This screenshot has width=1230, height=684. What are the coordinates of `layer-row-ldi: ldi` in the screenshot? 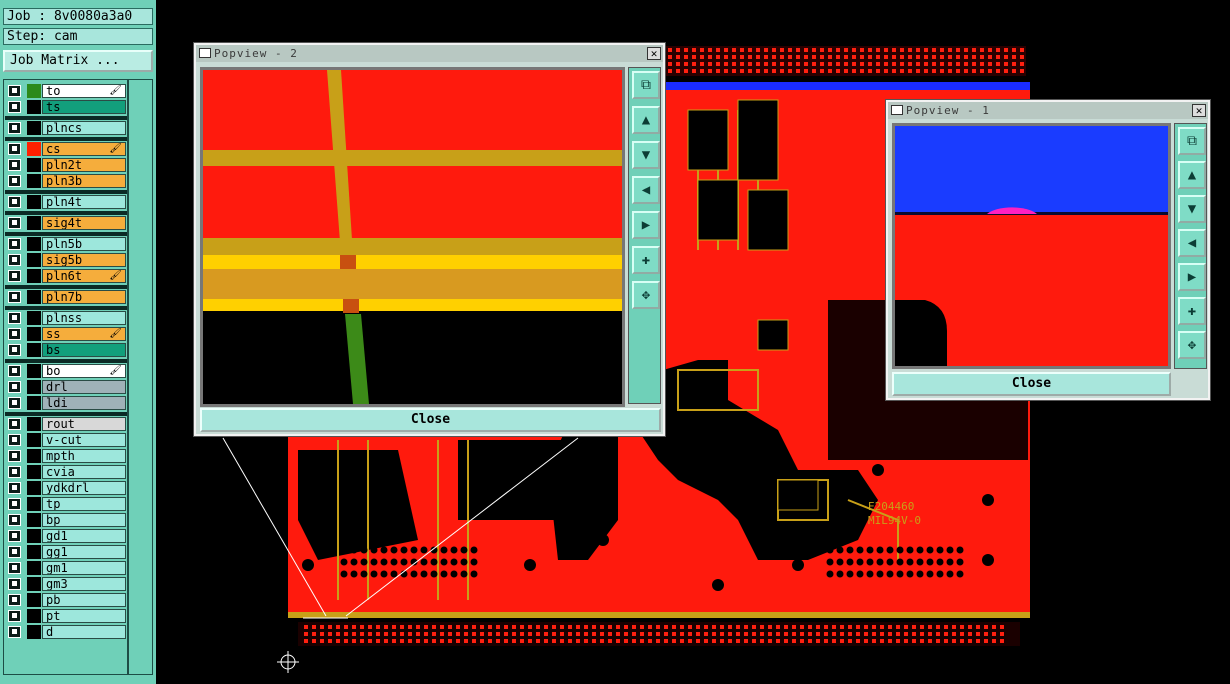 It's located at (66, 403).